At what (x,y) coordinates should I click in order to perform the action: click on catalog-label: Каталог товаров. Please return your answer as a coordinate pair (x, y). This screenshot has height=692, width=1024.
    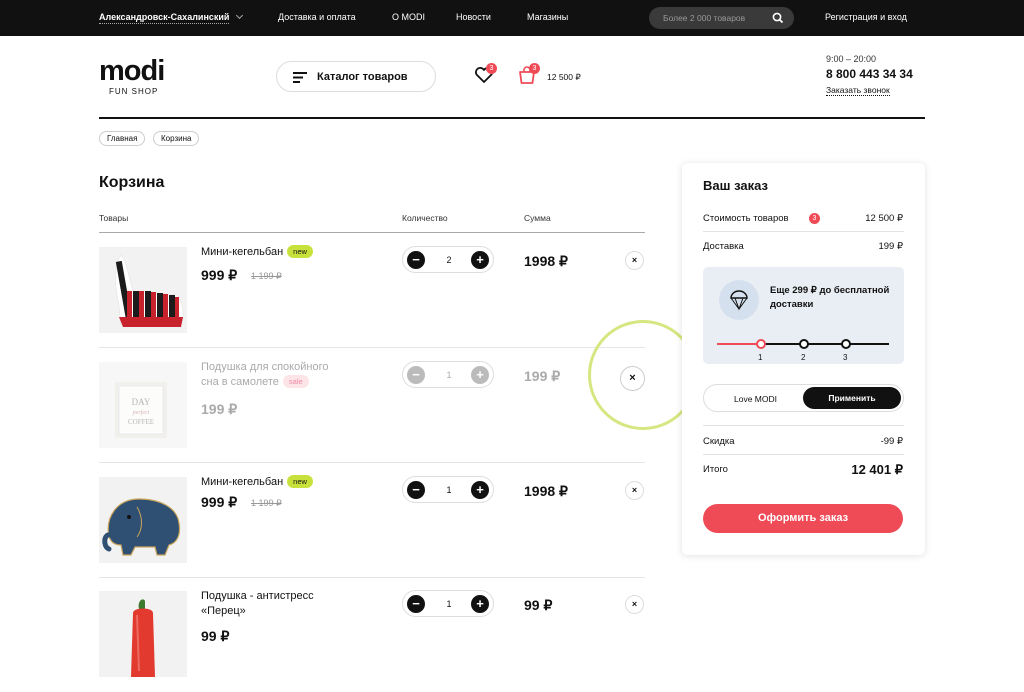
    Looking at the image, I should click on (362, 77).